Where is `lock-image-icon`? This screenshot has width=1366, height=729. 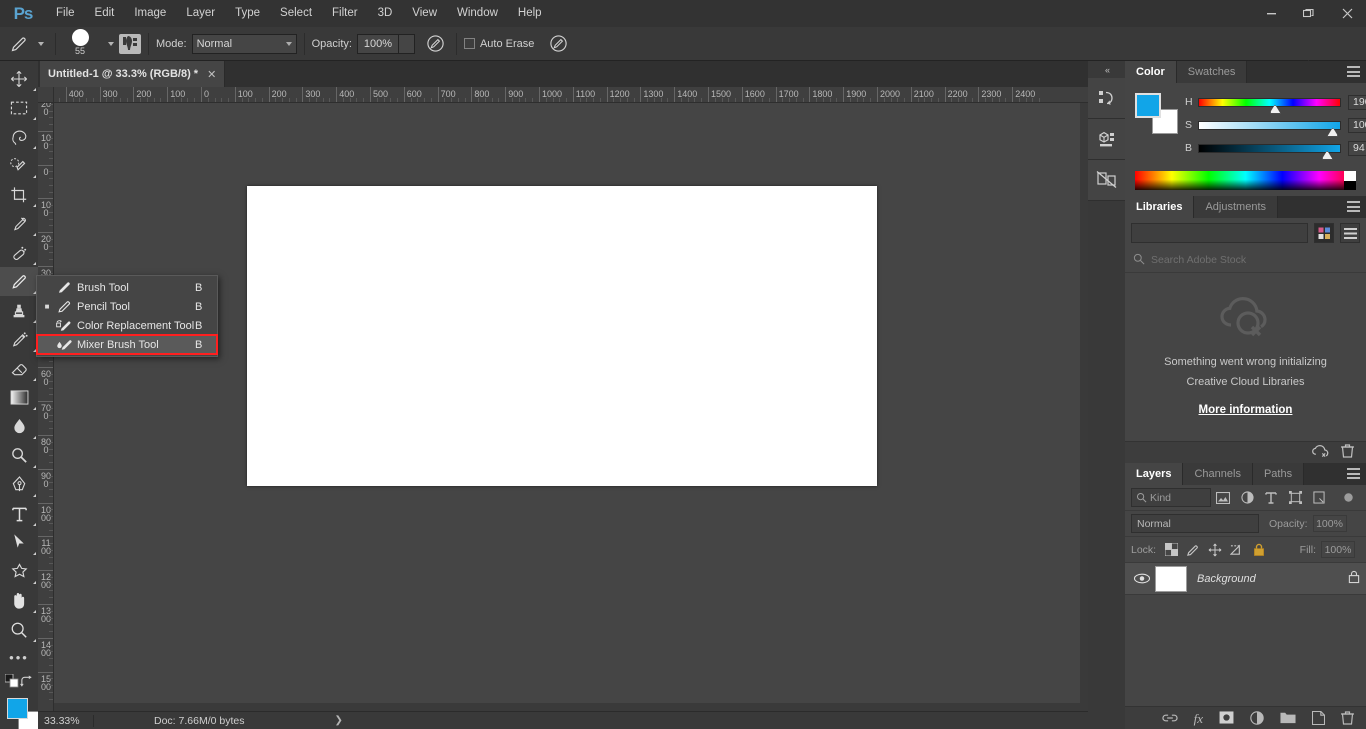 lock-image-icon is located at coordinates (1193, 550).